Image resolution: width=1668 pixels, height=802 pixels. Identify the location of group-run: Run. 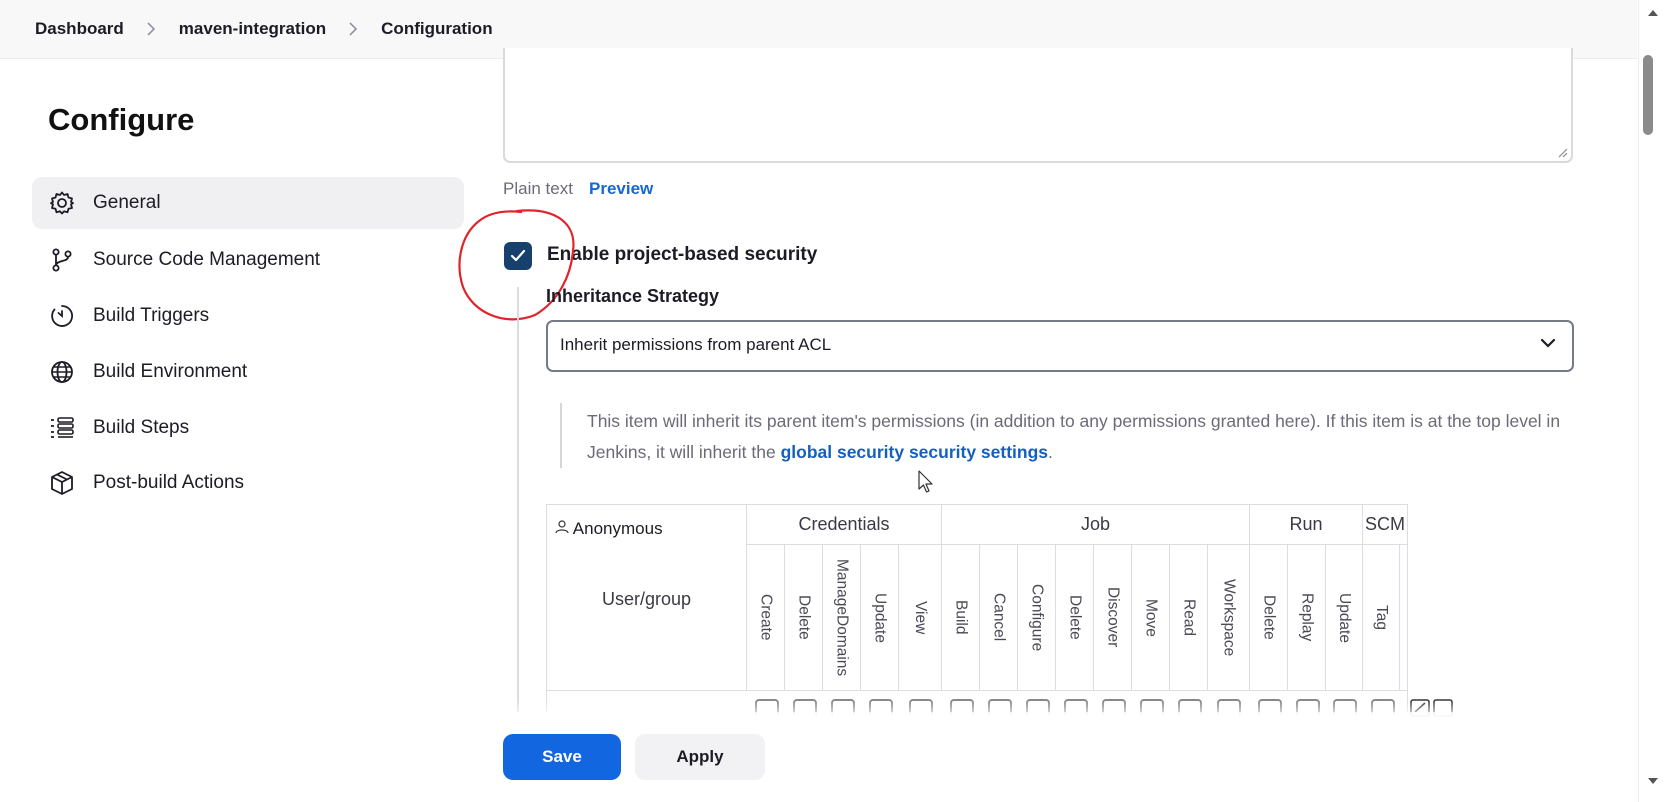
(1306, 525).